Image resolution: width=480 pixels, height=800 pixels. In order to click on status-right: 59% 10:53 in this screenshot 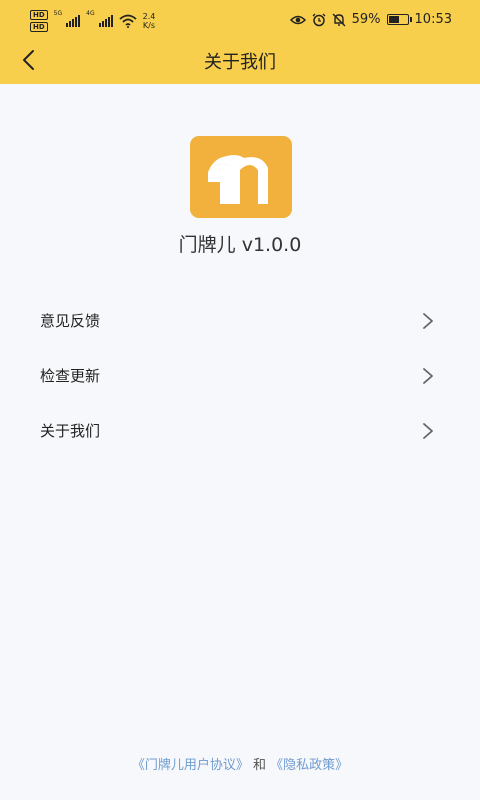, I will do `click(370, 19)`.